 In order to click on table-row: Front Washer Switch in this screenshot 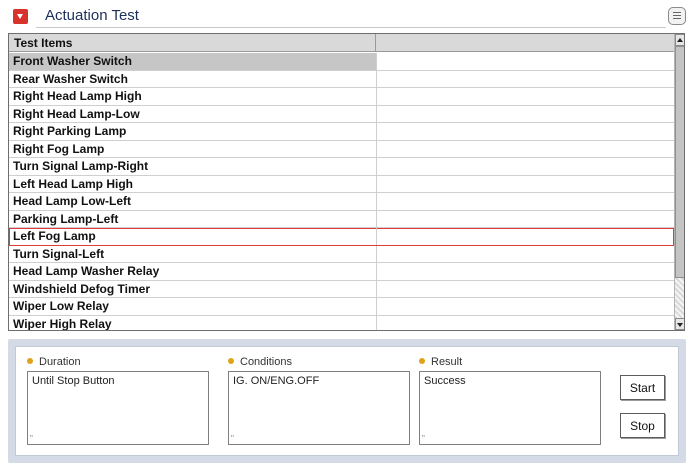, I will do `click(341, 62)`.